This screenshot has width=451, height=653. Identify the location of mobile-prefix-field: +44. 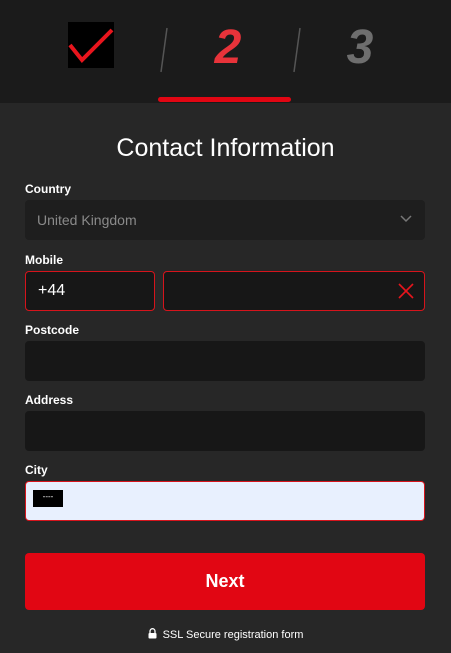
(90, 291).